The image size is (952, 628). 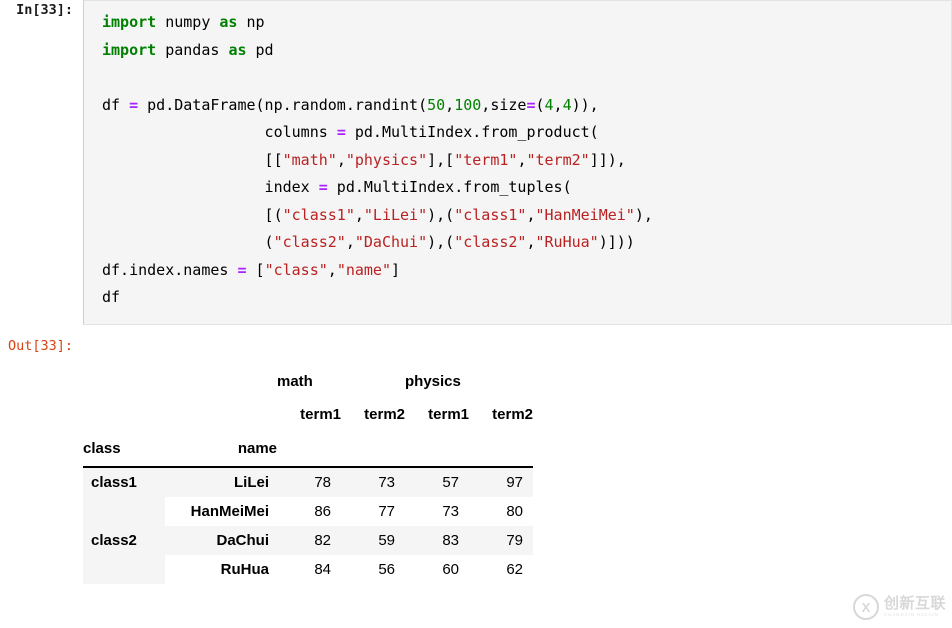 What do you see at coordinates (221, 569) in the screenshot?
I see `row-index-name: RuHua` at bounding box center [221, 569].